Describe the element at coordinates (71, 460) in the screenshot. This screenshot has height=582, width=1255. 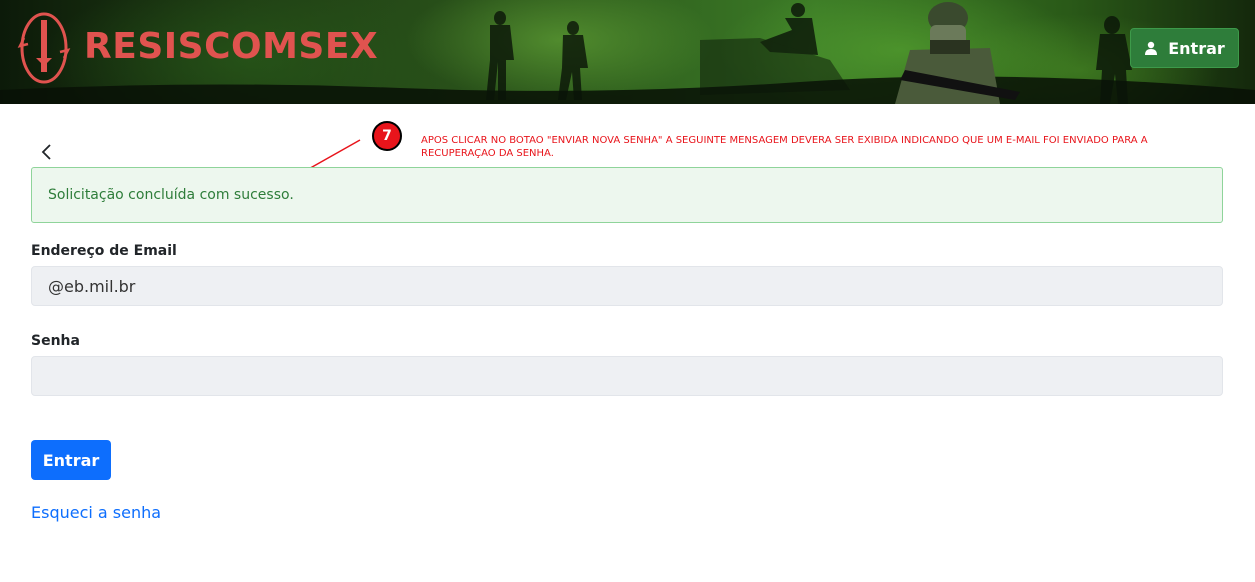
I see `submit-login-button: Entrar` at that location.